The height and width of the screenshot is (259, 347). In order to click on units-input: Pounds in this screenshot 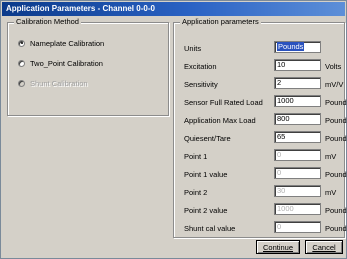, I will do `click(297, 47)`.